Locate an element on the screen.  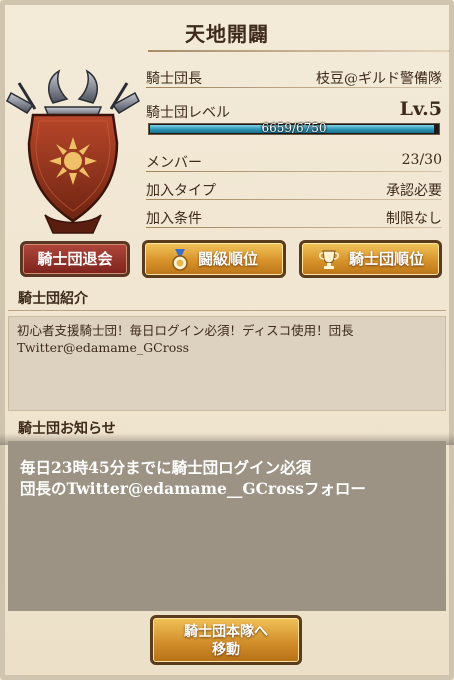
guild-name: 天地開闢 is located at coordinates (227, 34).